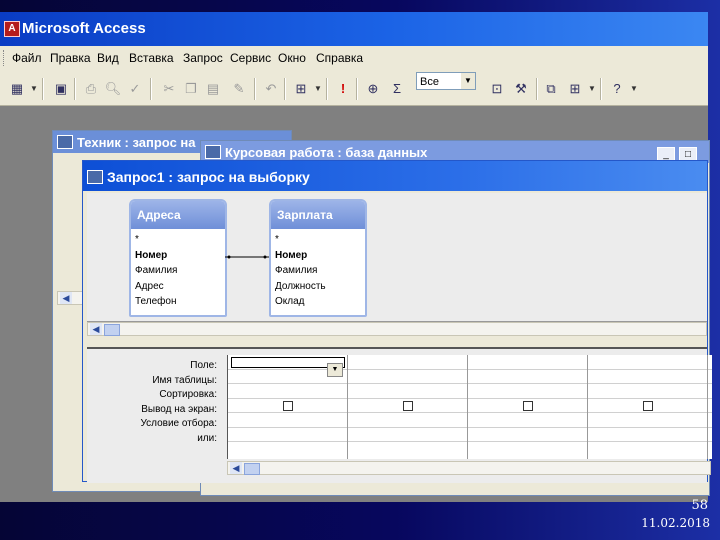  I want to click on print-icon: ⎙, so click(91, 89).